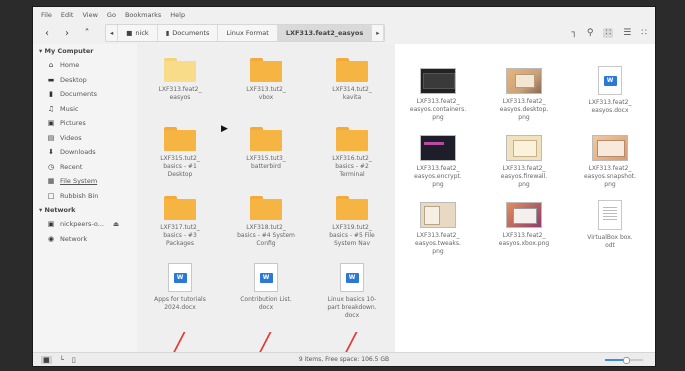  What do you see at coordinates (438, 93) in the screenshot?
I see `file-item: LXF313.feat2_ easyos.containers. png` at bounding box center [438, 93].